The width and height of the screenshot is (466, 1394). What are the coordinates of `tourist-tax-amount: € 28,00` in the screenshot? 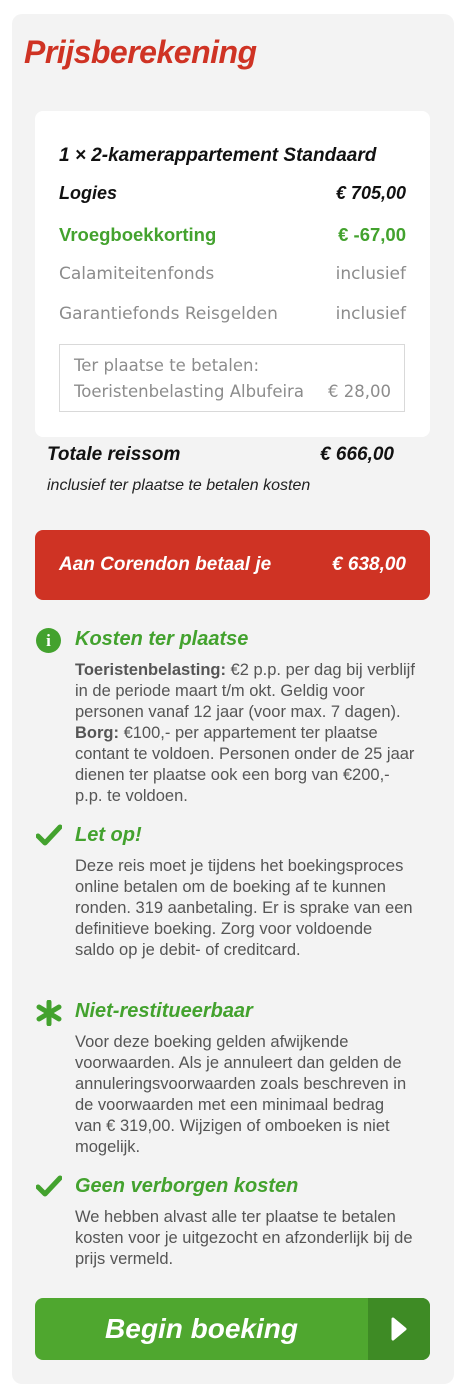 It's located at (359, 391).